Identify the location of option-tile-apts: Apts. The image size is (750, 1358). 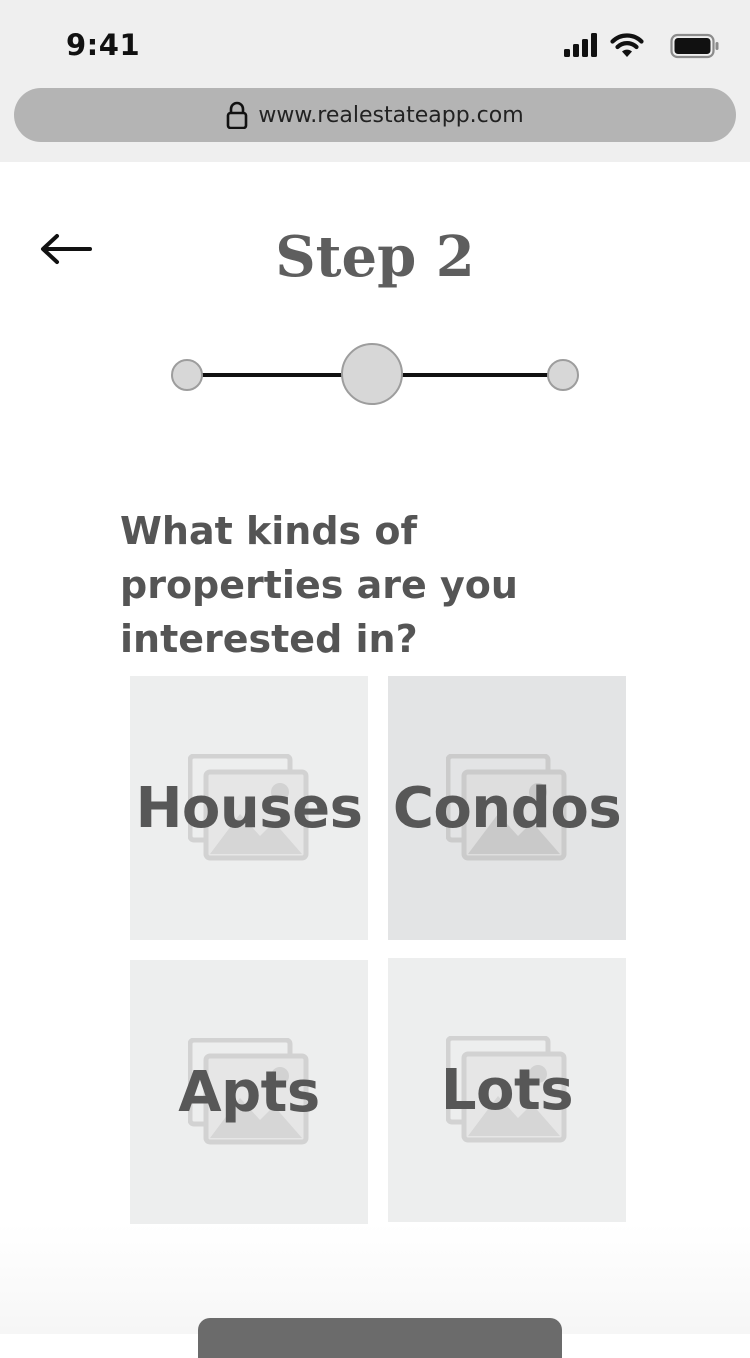
(249, 1092).